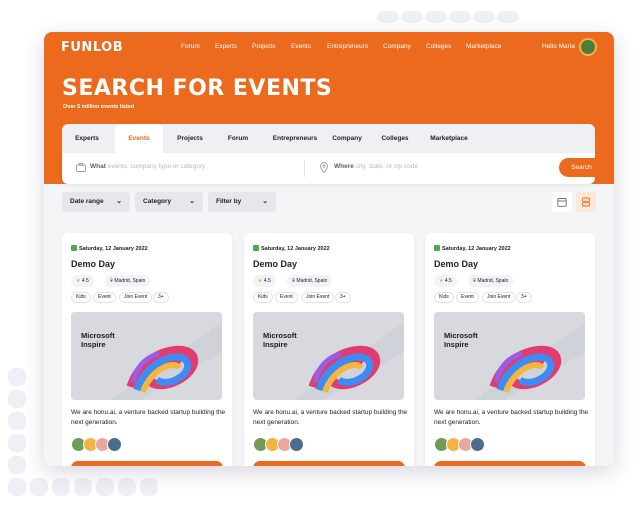  Describe the element at coordinates (397, 46) in the screenshot. I see `nav-link-company: Company` at that location.